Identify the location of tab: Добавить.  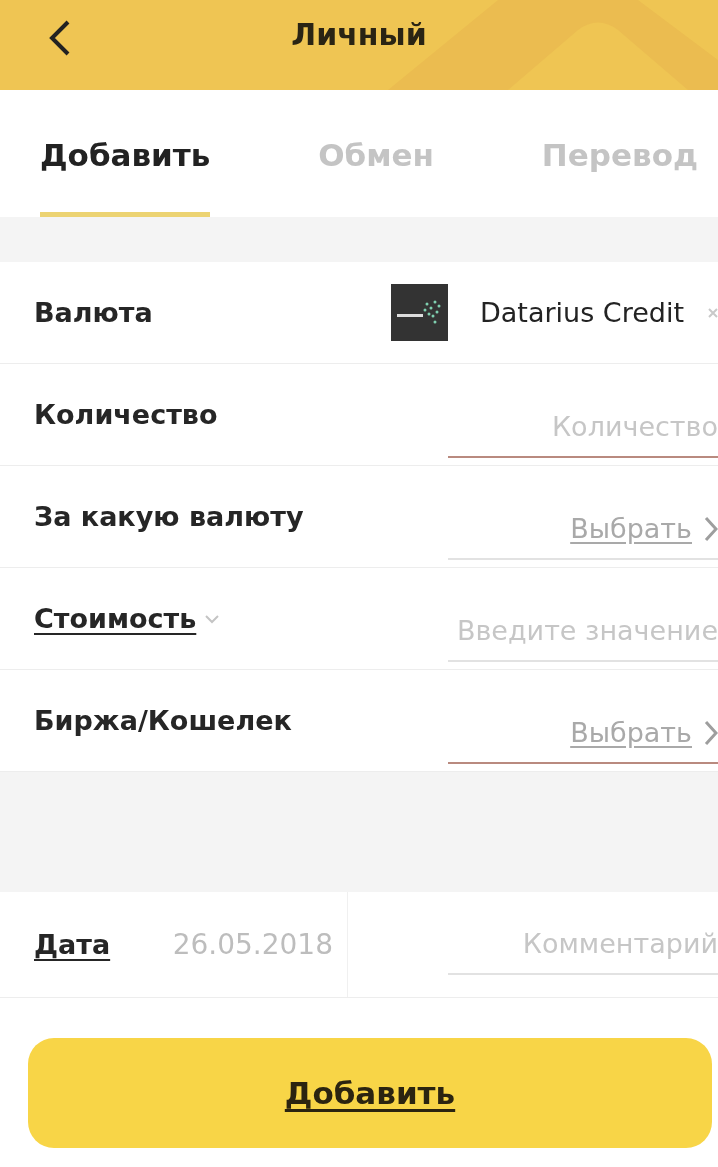
(125, 153).